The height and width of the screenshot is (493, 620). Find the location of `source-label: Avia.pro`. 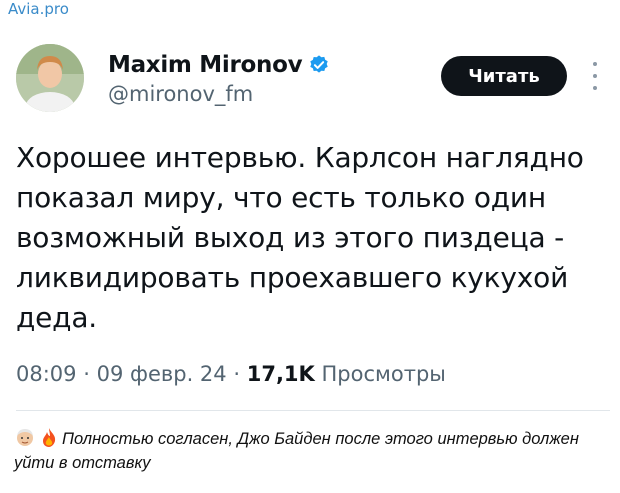

source-label: Avia.pro is located at coordinates (38, 9).